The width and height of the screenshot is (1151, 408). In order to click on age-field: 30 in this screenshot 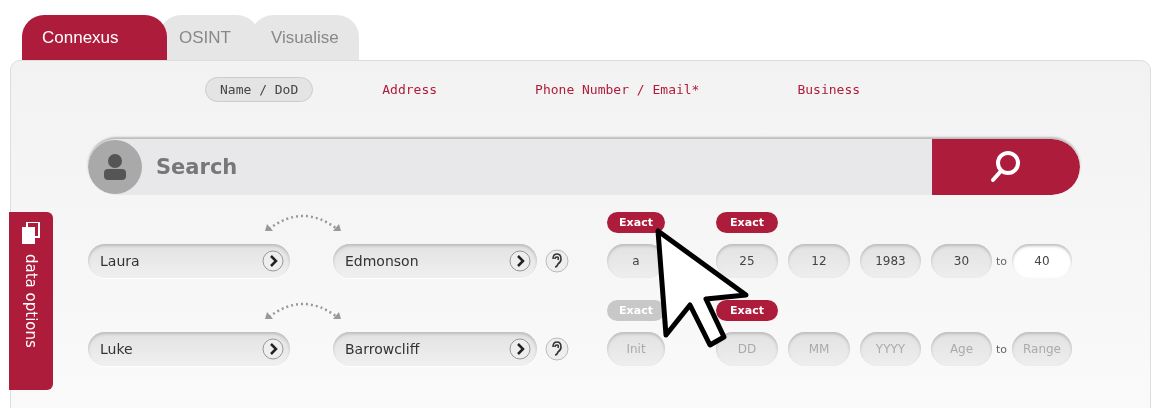, I will do `click(961, 261)`.